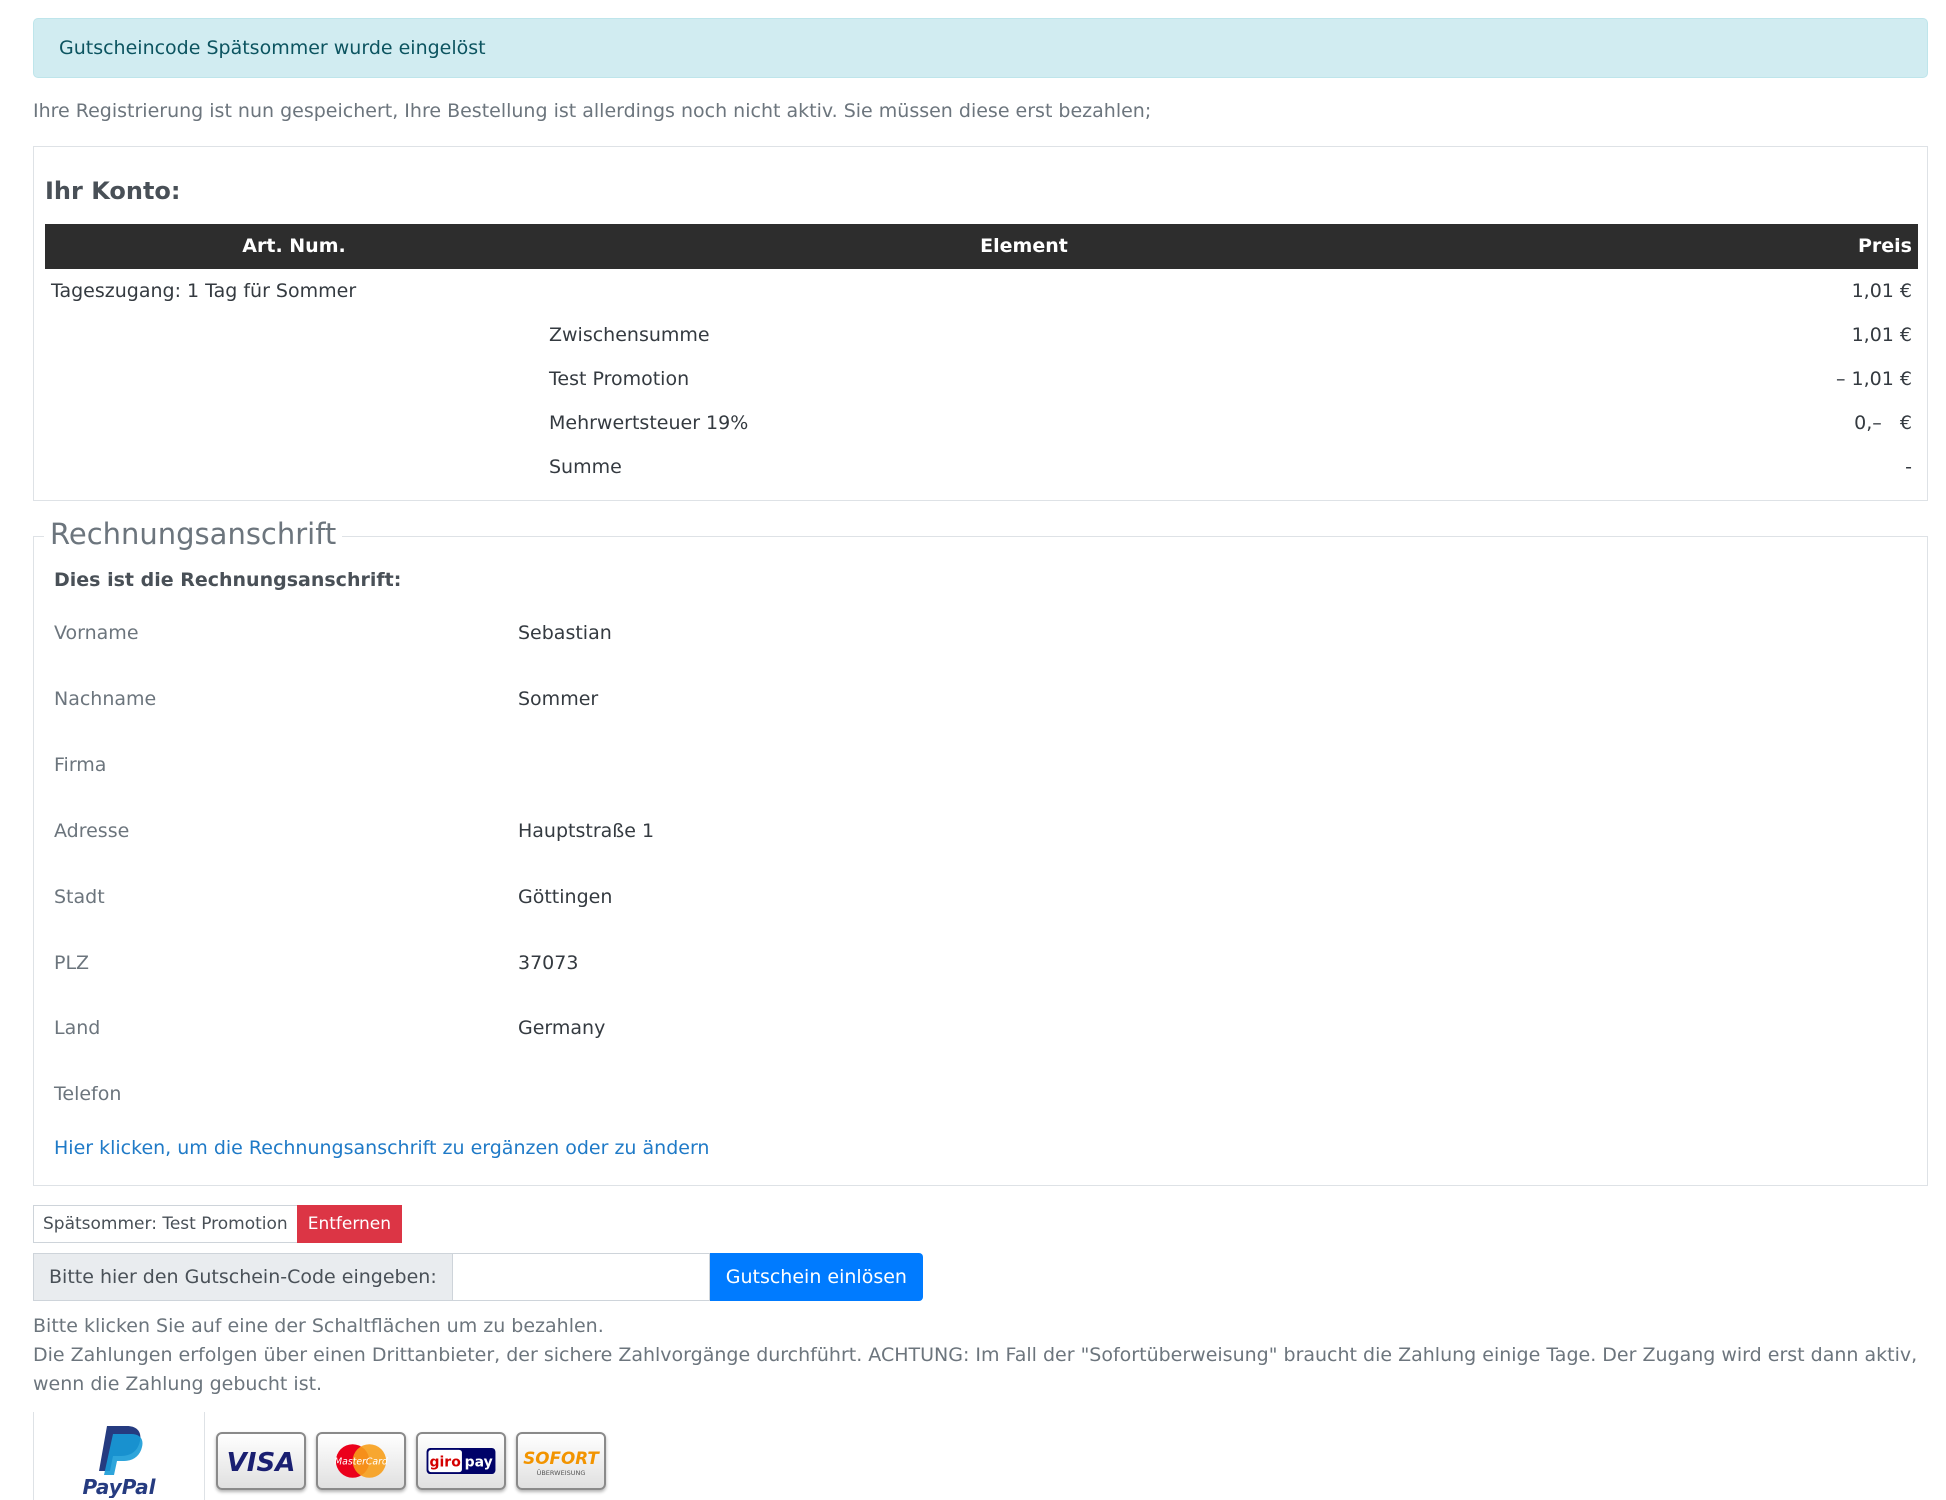  I want to click on billing-legend: Rechnungsanschrift, so click(193, 534).